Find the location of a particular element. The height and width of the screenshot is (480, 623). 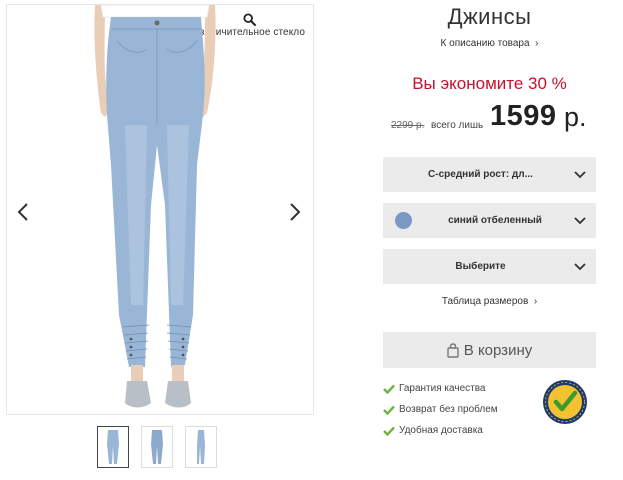

color-value: синий отбеленный is located at coordinates (495, 220).